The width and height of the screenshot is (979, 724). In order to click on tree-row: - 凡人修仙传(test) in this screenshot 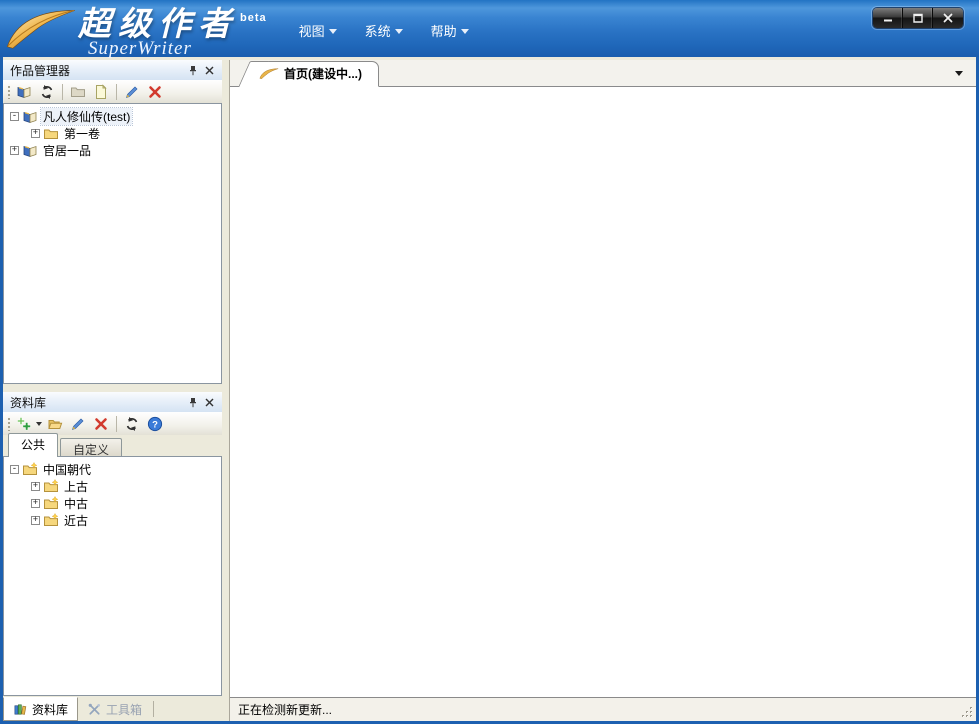, I will do `click(112, 116)`.